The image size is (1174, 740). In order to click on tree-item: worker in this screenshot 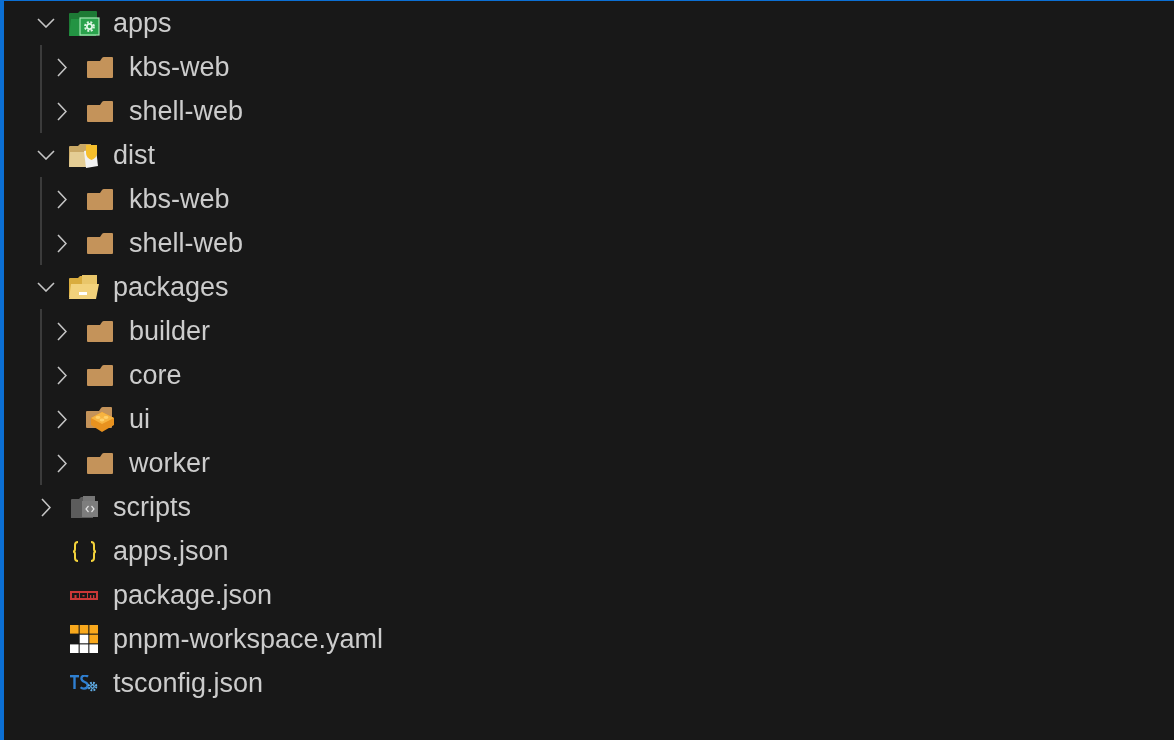, I will do `click(131, 463)`.